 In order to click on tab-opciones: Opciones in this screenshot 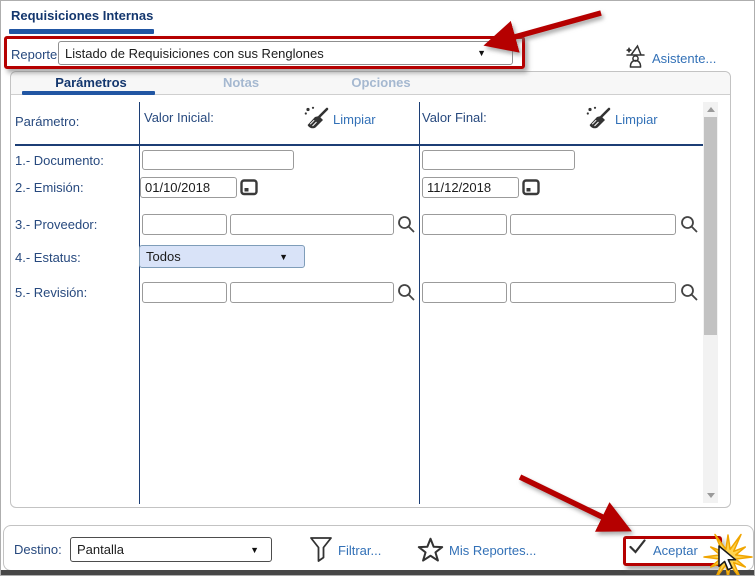, I will do `click(381, 83)`.